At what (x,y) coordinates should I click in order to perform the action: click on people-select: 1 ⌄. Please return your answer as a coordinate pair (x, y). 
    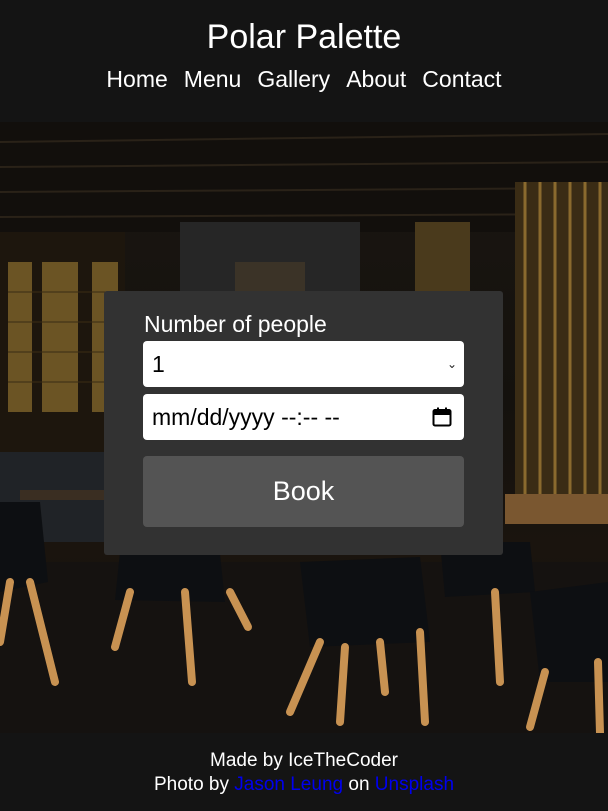
    Looking at the image, I should click on (303, 364).